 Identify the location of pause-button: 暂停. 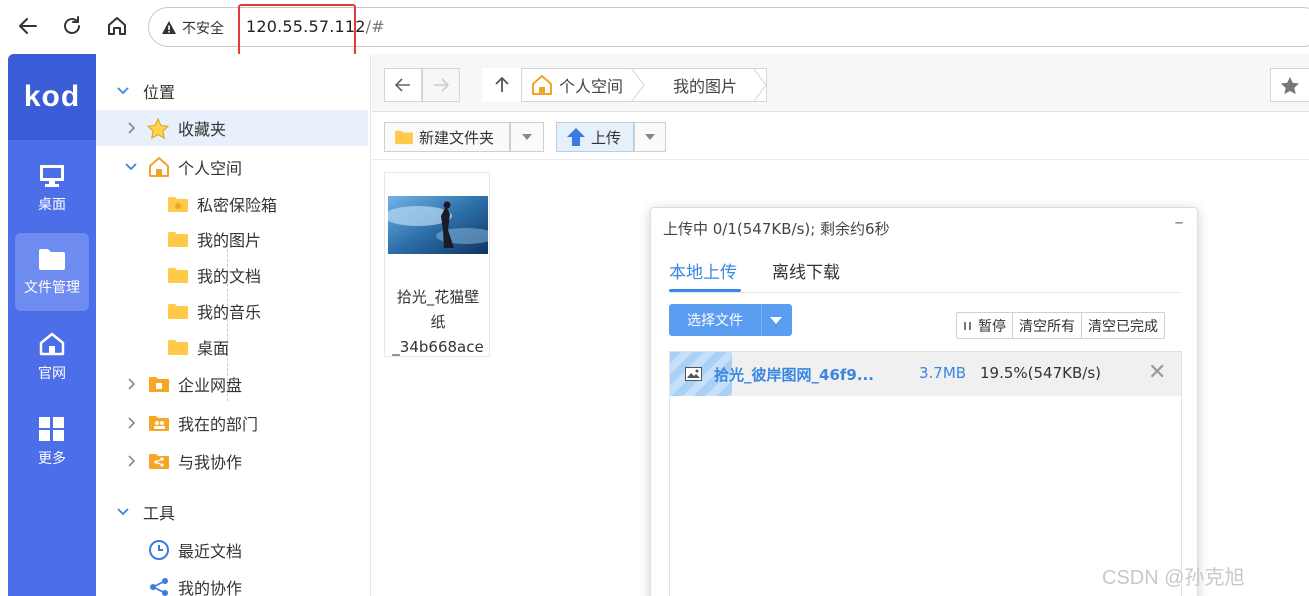
(985, 325).